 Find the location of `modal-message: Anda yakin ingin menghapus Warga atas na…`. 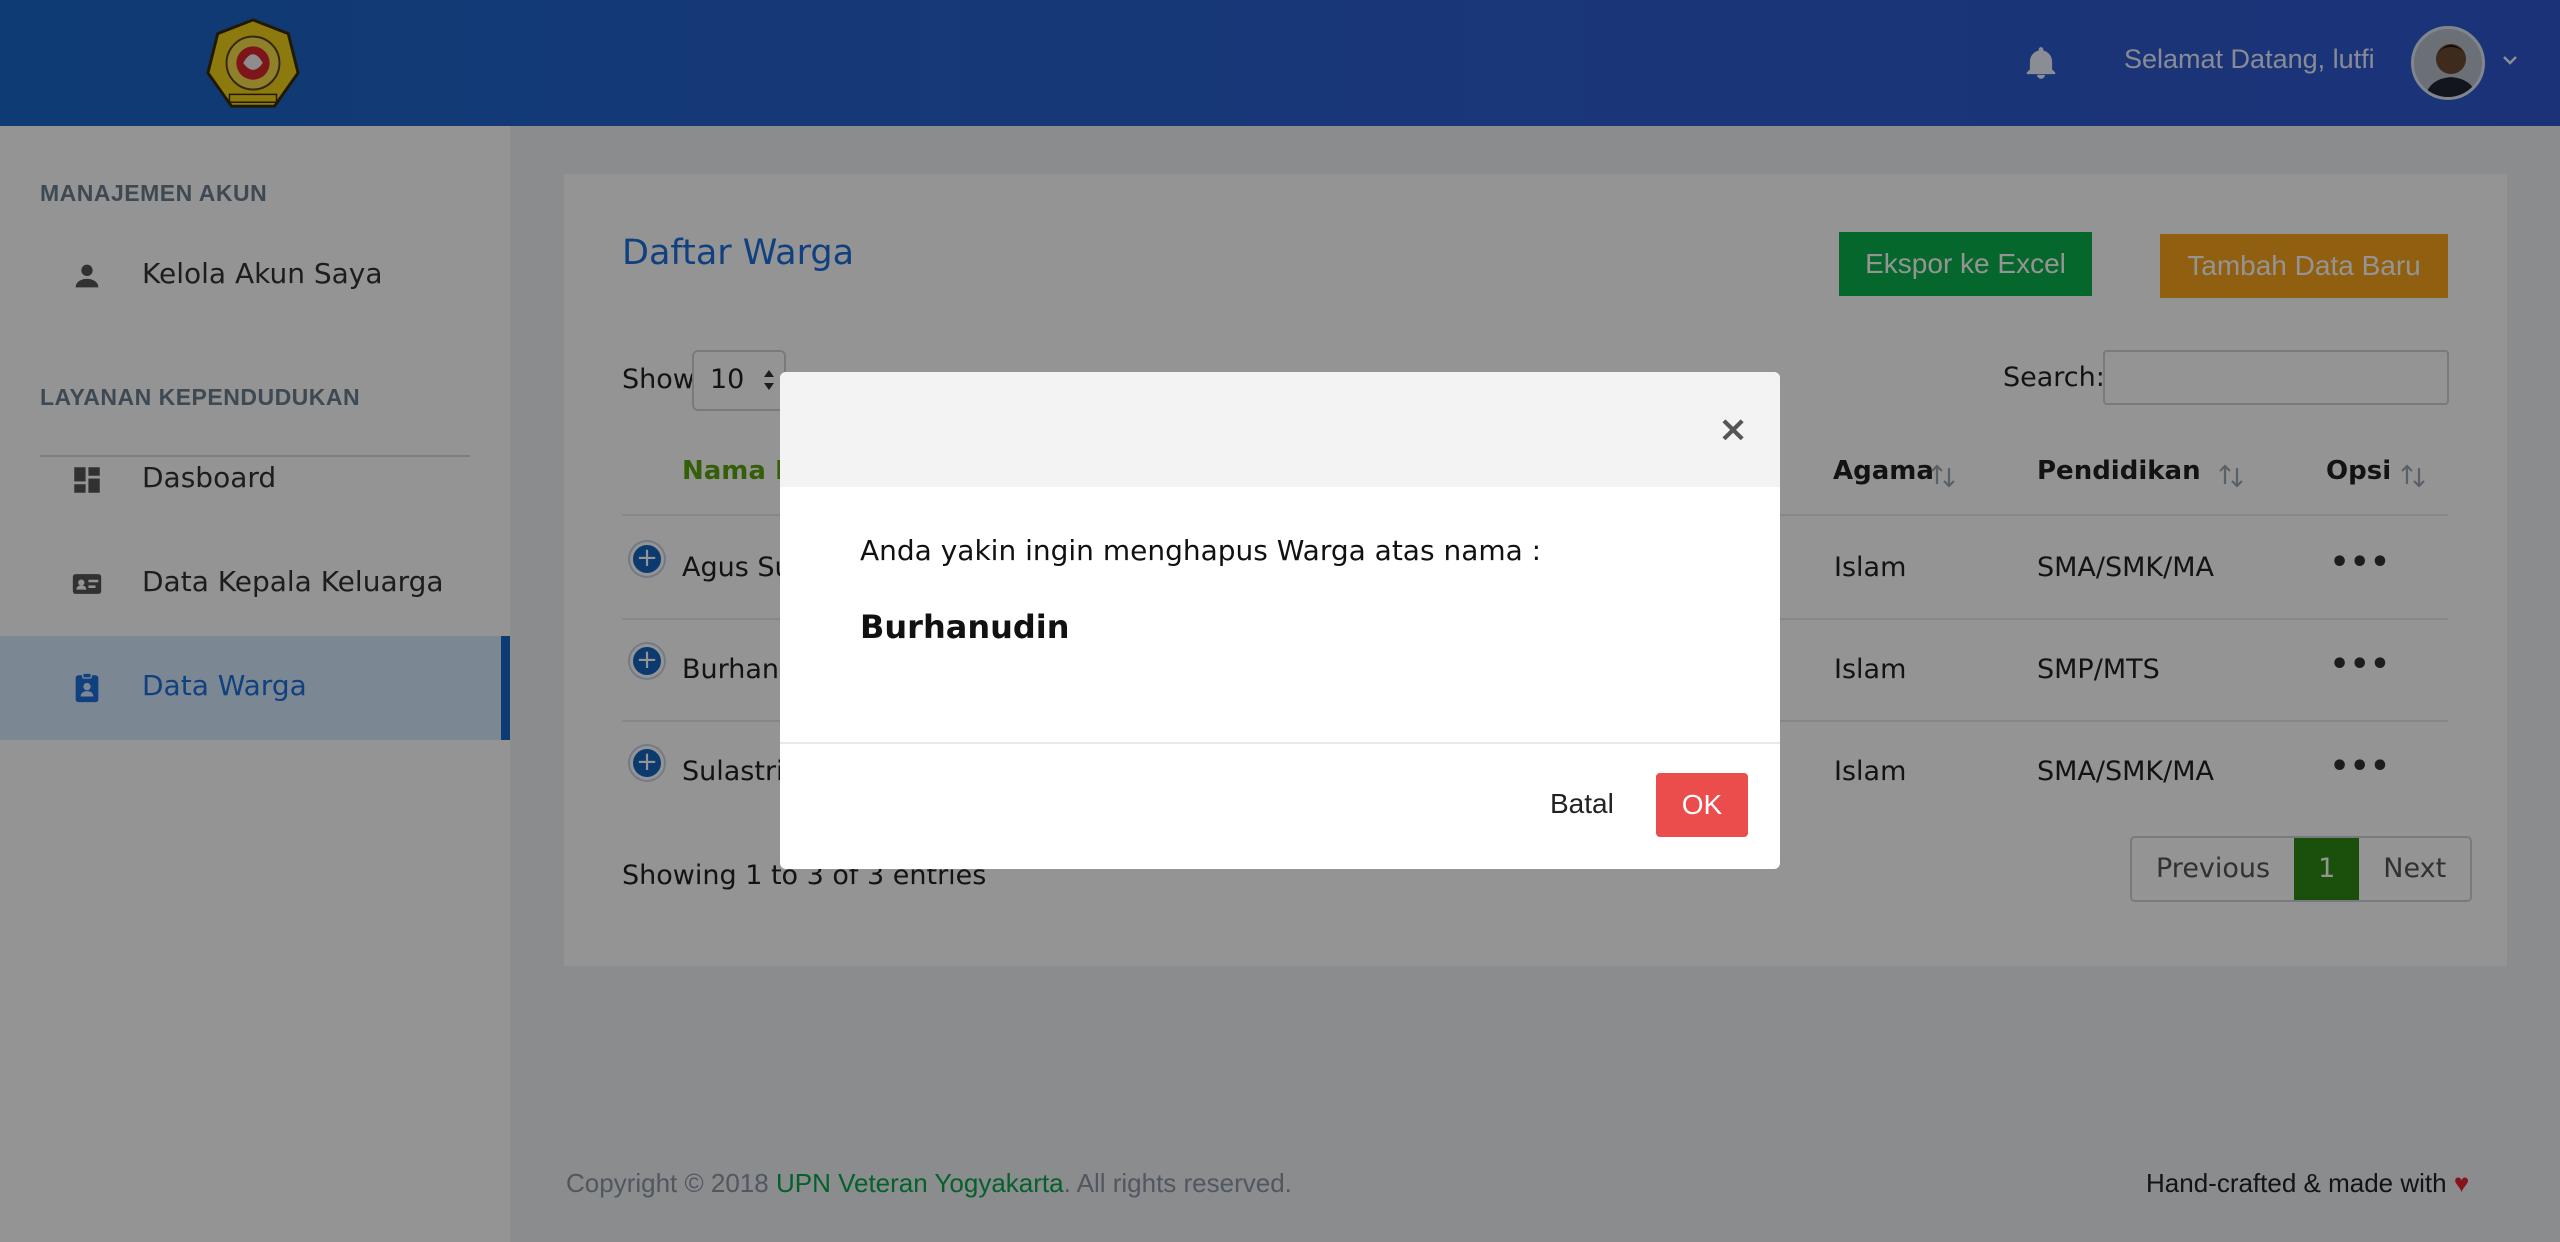

modal-message: Anda yakin ingin menghapus Warga atas na… is located at coordinates (1201, 550).